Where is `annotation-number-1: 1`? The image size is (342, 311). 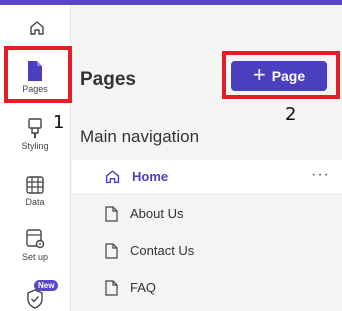
annotation-number-1: 1 is located at coordinates (59, 122).